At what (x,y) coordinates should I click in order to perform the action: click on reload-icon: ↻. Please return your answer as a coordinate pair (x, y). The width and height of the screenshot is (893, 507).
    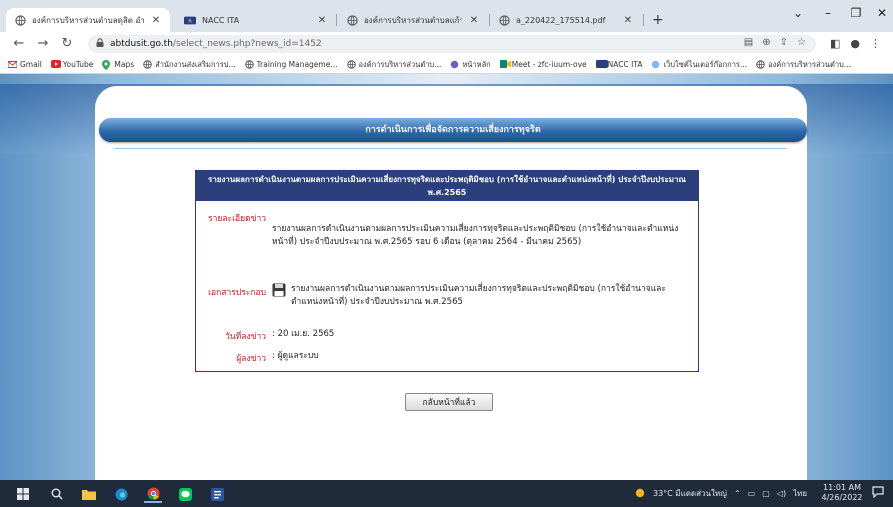
    Looking at the image, I should click on (67, 43).